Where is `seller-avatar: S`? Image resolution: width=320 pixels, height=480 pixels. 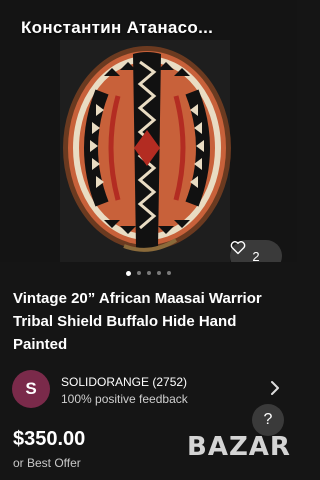
seller-avatar: S is located at coordinates (31, 389).